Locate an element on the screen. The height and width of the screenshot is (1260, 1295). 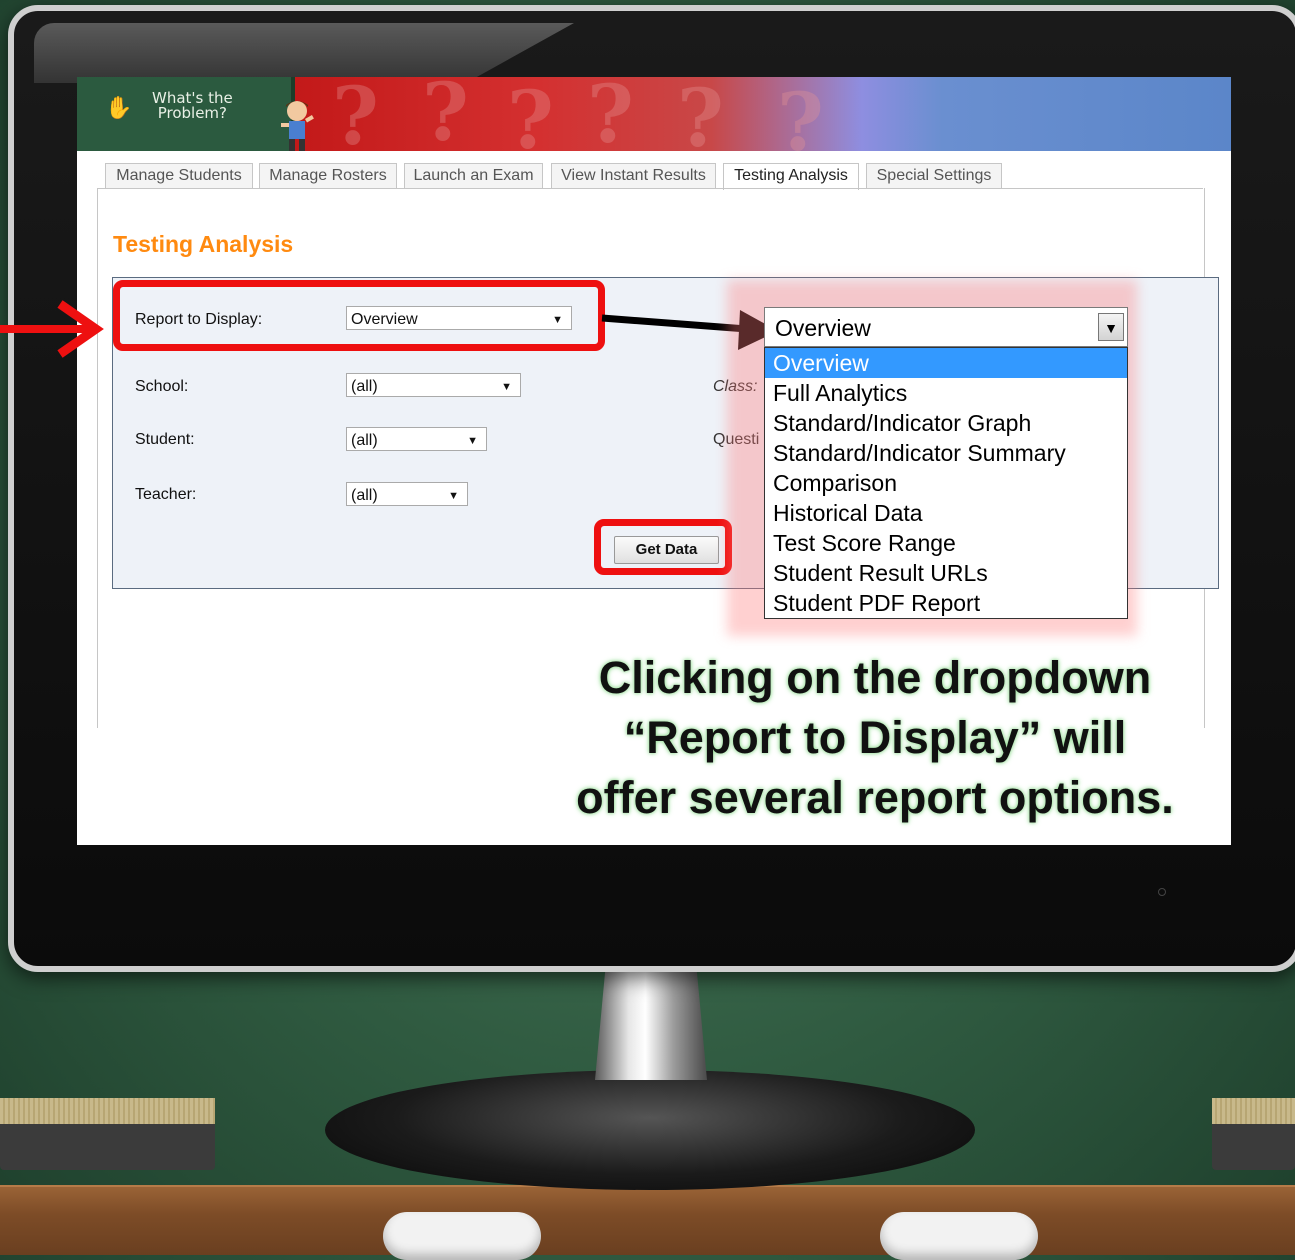
school-value: (all) is located at coordinates (364, 386).